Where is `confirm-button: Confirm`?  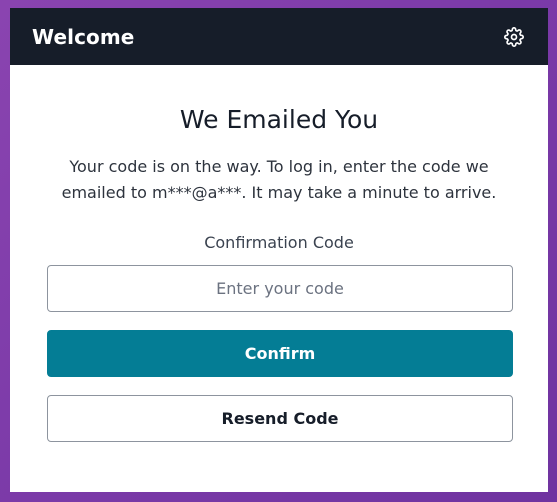 confirm-button: Confirm is located at coordinates (280, 353).